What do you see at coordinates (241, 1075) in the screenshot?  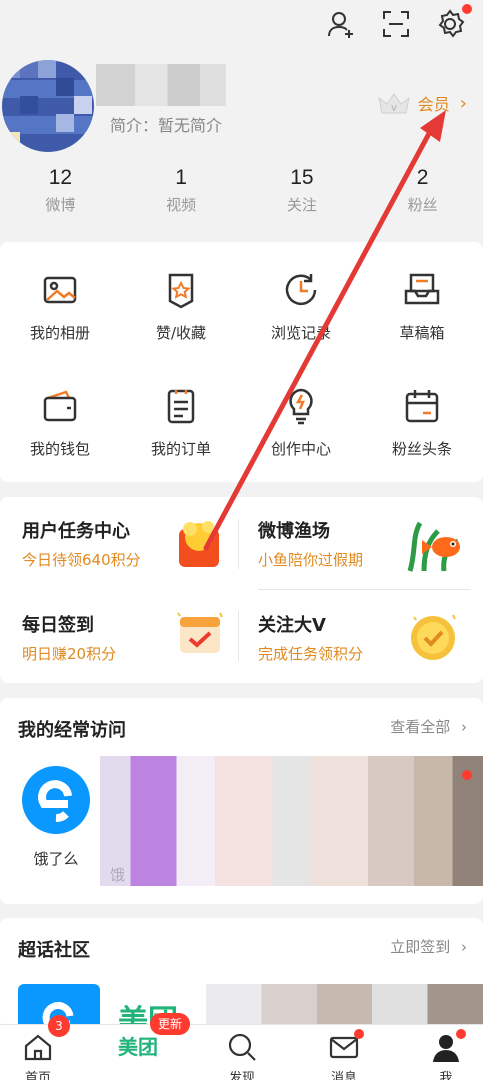 I see `tab-label: 发现` at bounding box center [241, 1075].